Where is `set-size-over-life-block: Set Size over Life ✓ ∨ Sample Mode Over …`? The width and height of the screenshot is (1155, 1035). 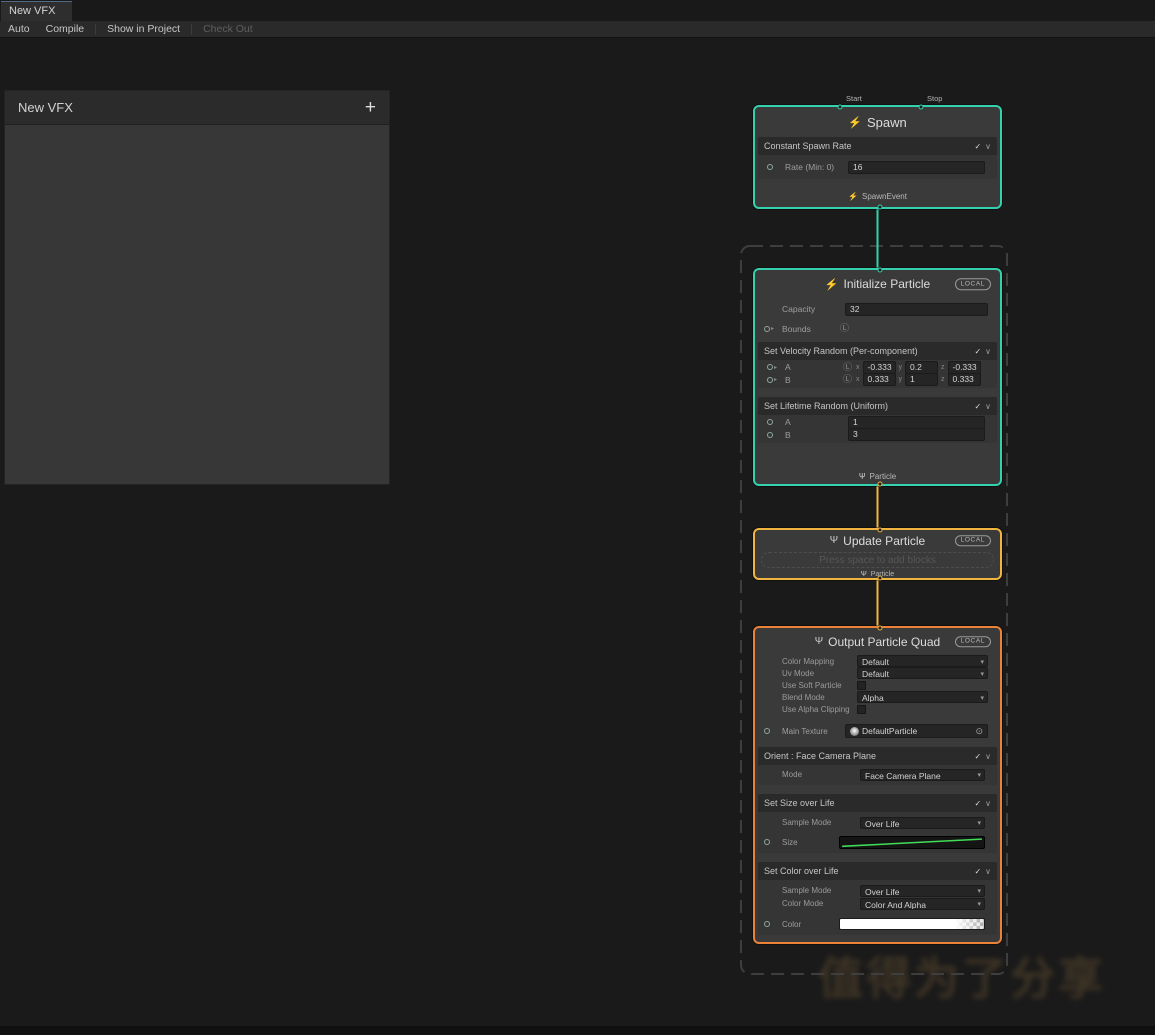
set-size-over-life-block: Set Size over Life ✓ ∨ Sample Mode Over … is located at coordinates (877, 823).